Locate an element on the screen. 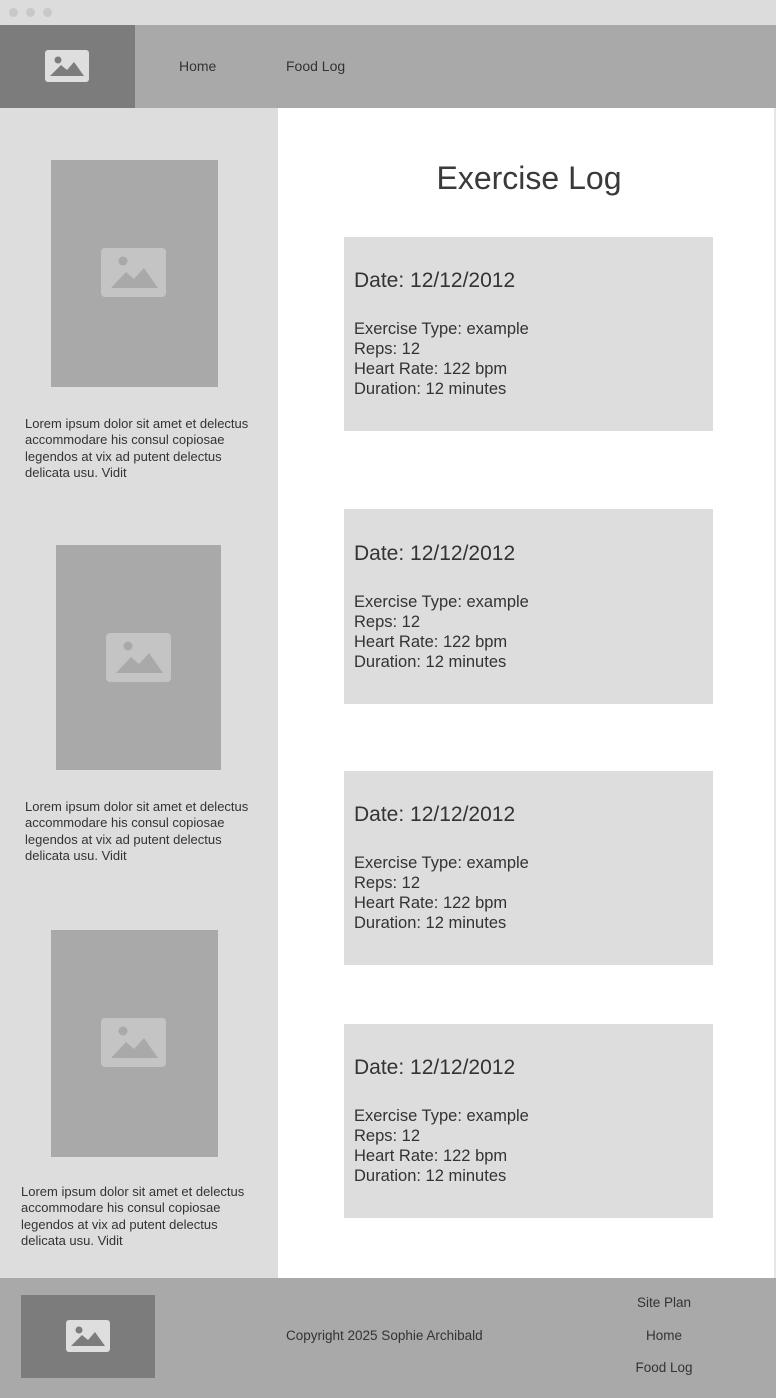 This screenshot has height=1398, width=776. site-logo is located at coordinates (67, 66).